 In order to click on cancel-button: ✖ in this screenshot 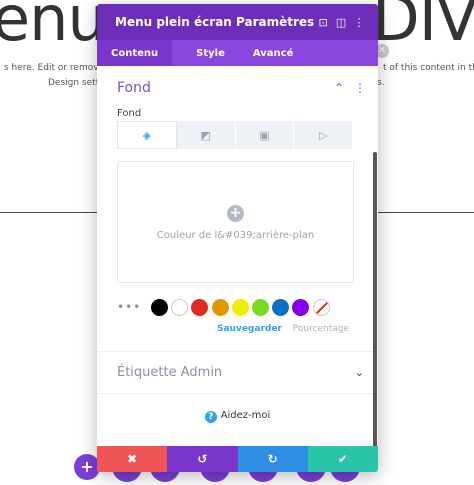, I will do `click(132, 459)`.